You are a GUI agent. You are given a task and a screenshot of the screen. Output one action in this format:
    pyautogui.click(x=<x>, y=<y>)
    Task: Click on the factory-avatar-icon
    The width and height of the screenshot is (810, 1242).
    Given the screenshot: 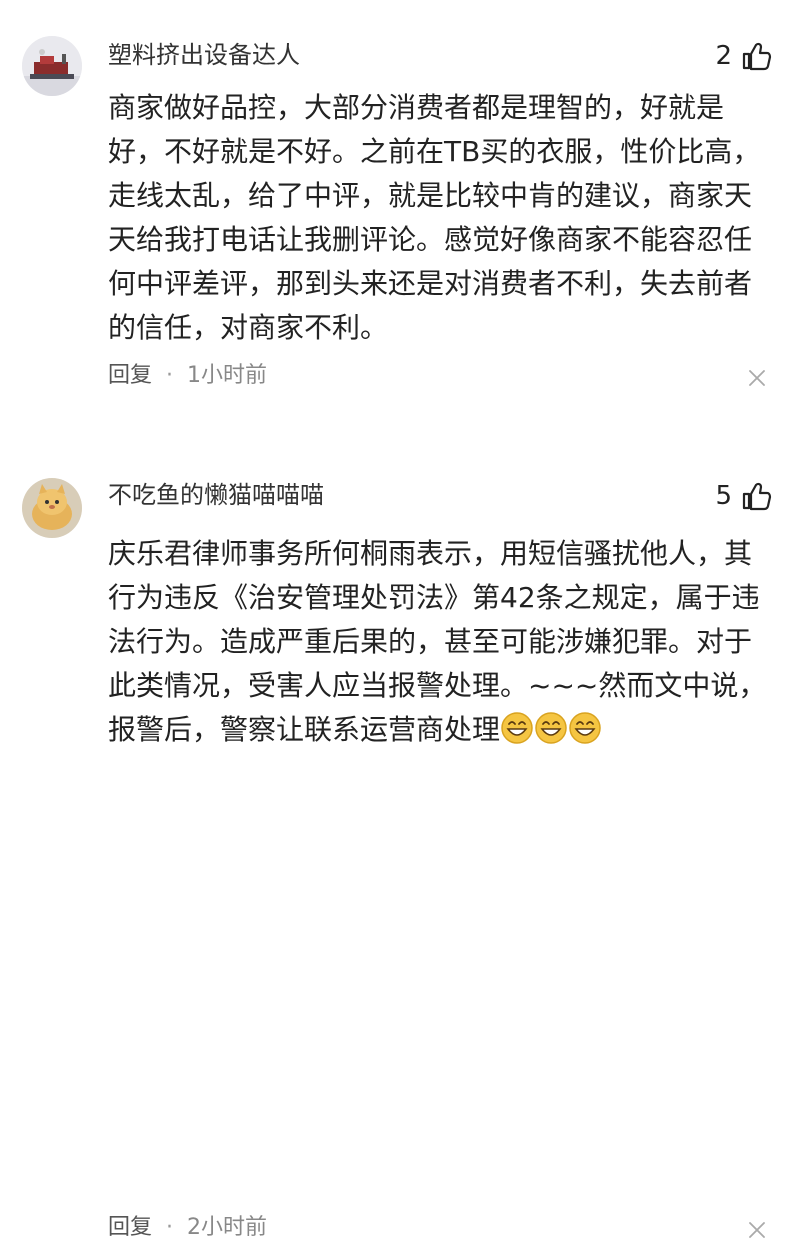 What is the action you would take?
    pyautogui.click(x=52, y=66)
    